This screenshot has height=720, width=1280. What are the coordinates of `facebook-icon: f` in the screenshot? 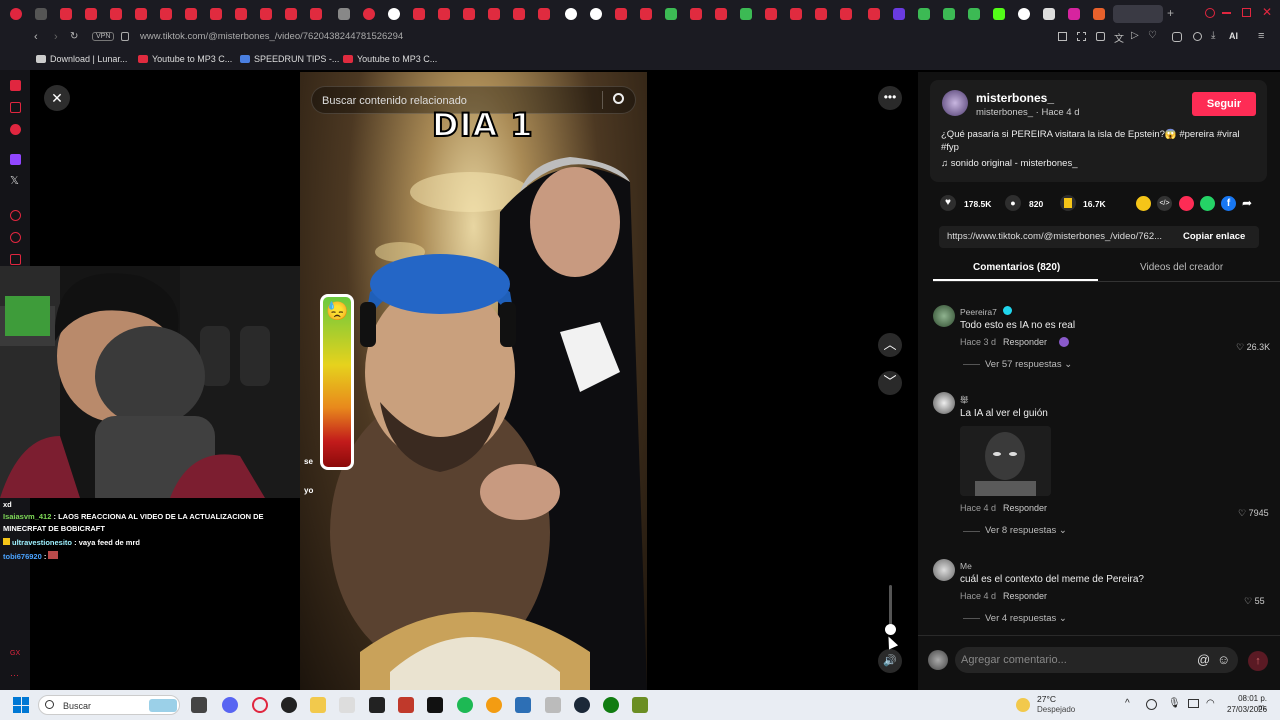 It's located at (1228, 203).